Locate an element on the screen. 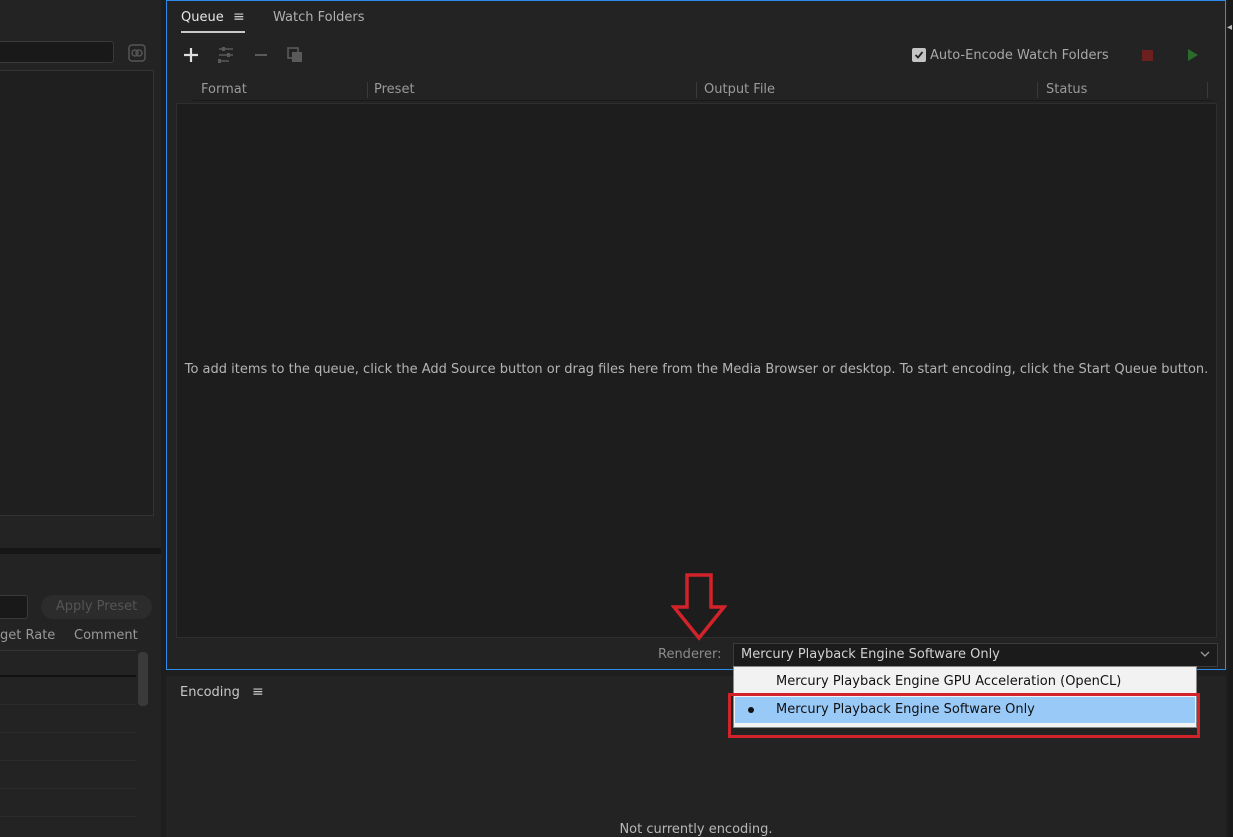  encoding-panel-menu-icon: ≡ is located at coordinates (258, 692).